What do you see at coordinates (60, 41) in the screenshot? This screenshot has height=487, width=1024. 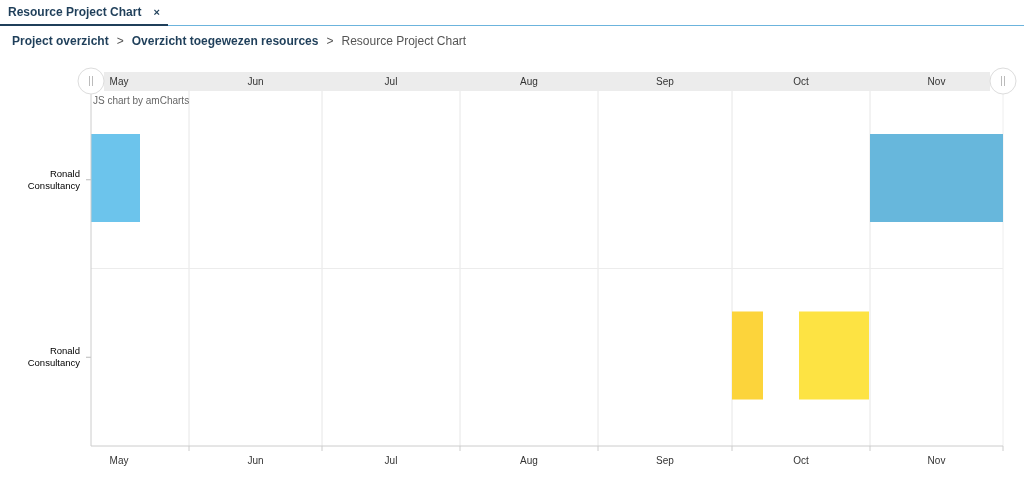 I see `breadcrumb: Project overzicht` at bounding box center [60, 41].